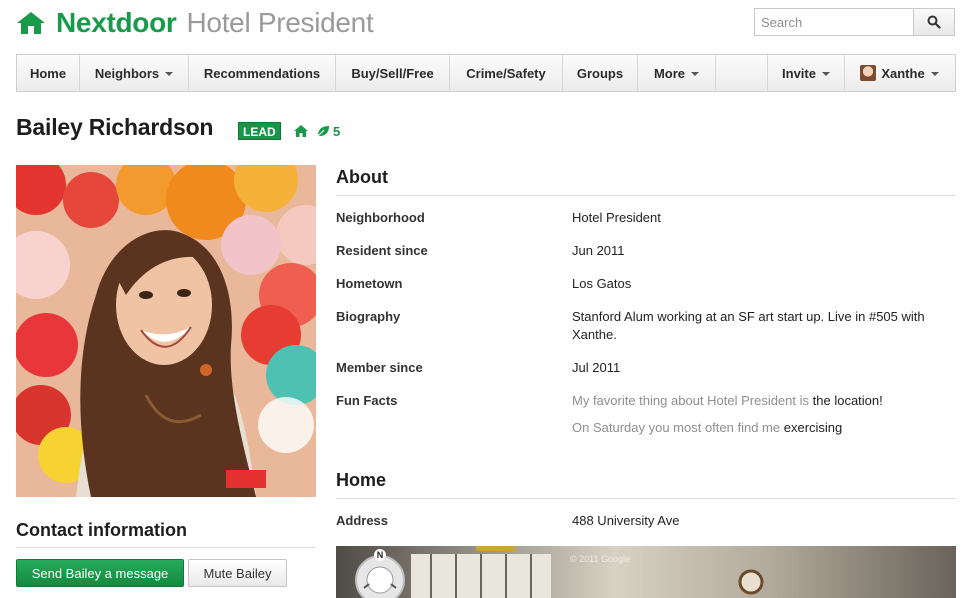 This screenshot has height=598, width=969. What do you see at coordinates (127, 73) in the screenshot?
I see `nav-neighbors-label: Neighbors` at bounding box center [127, 73].